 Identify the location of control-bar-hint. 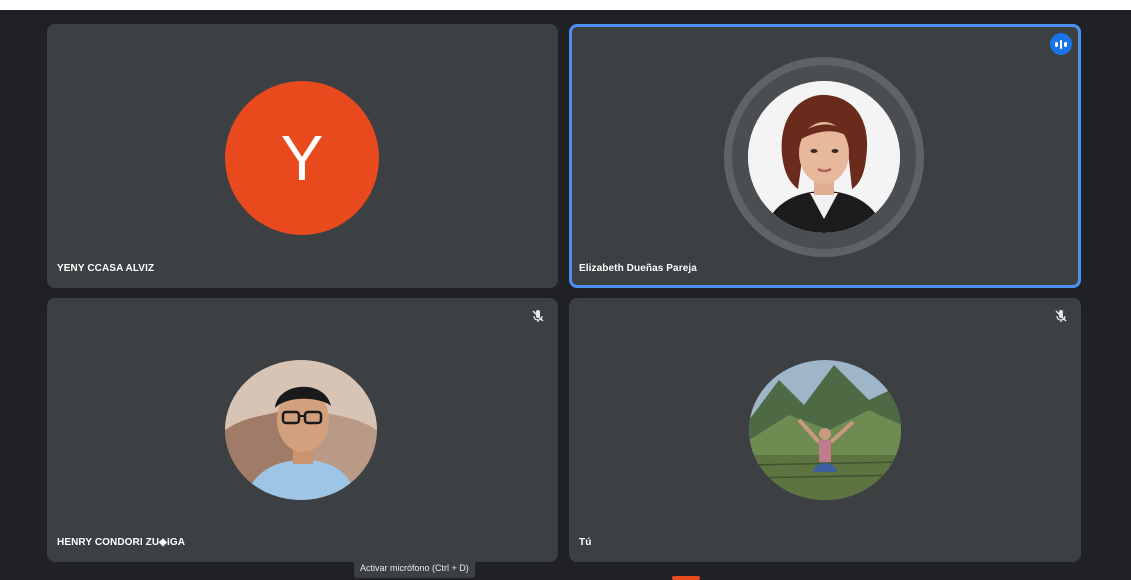
(686, 578).